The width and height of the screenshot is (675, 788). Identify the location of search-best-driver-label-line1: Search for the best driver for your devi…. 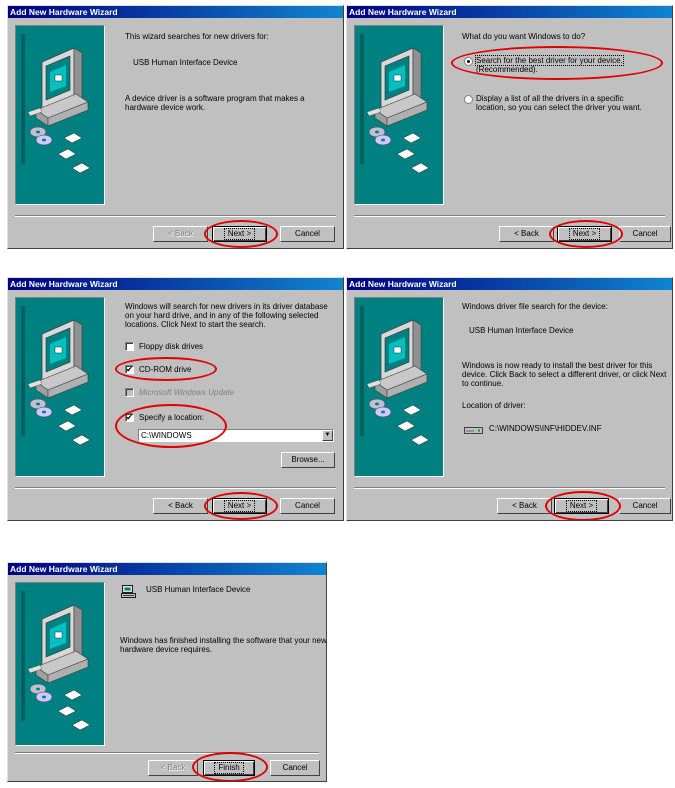
(549, 60).